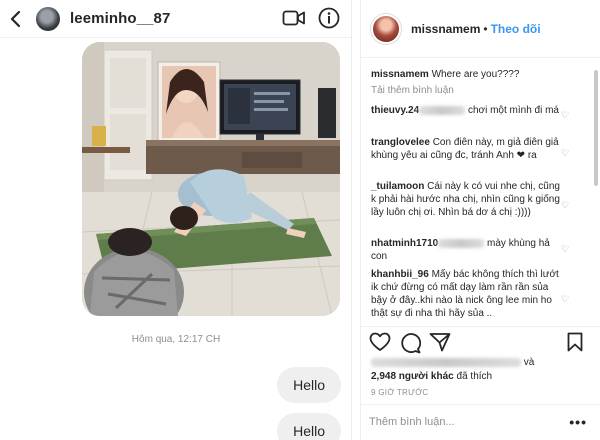 This screenshot has width=600, height=440. Describe the element at coordinates (445, 29) in the screenshot. I see `post-username: missnamem` at that location.